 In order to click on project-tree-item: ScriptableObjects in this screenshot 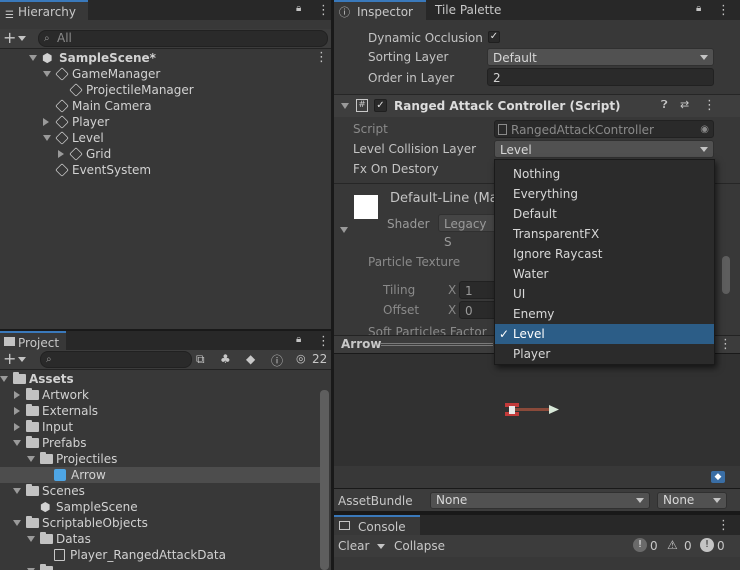, I will do `click(160, 523)`.